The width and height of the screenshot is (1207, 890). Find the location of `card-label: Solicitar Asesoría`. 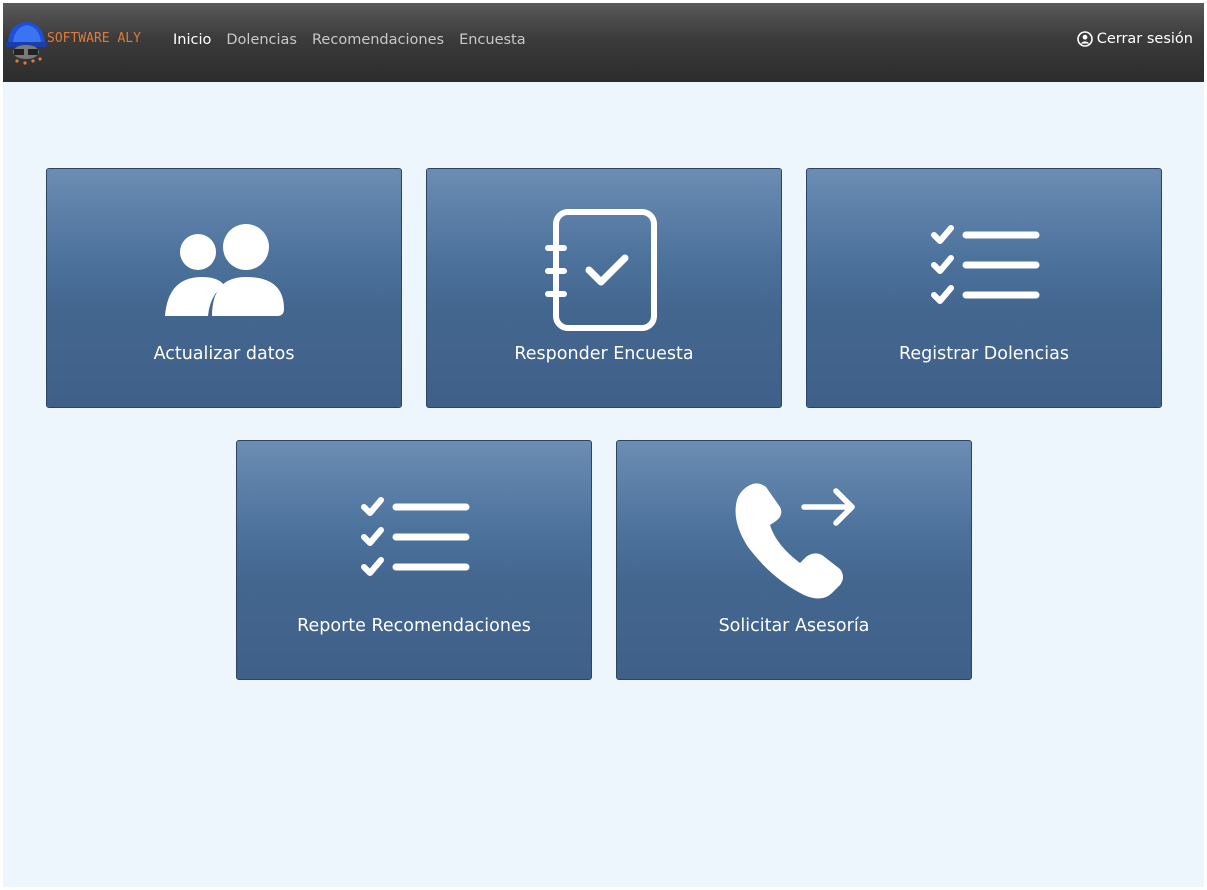

card-label: Solicitar Asesoría is located at coordinates (794, 626).